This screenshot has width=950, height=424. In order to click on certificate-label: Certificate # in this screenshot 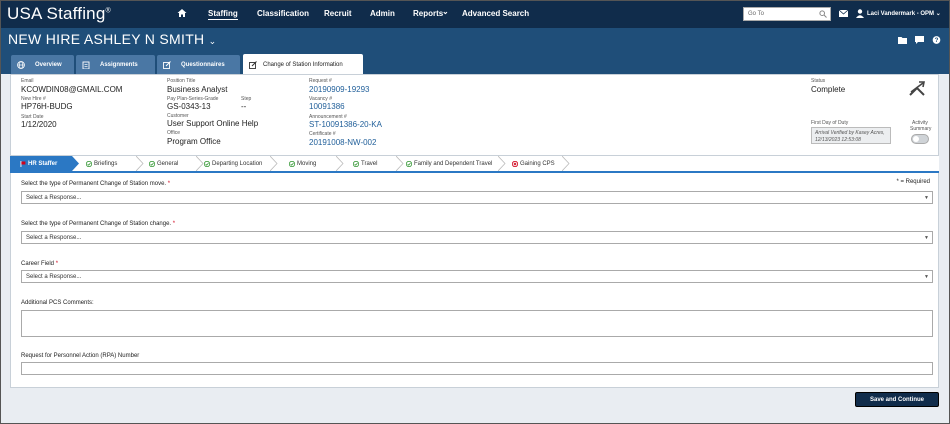, I will do `click(322, 134)`.